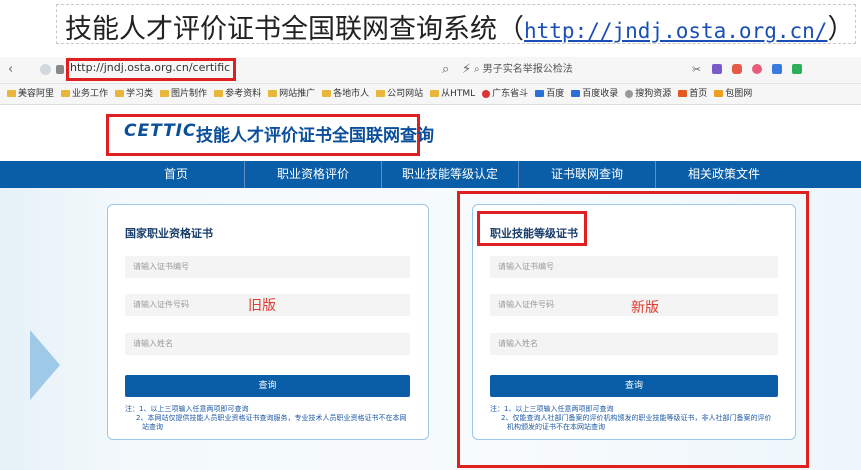 This screenshot has width=861, height=470. Describe the element at coordinates (160, 131) in the screenshot. I see `cettic-logo: CETTIC` at that location.